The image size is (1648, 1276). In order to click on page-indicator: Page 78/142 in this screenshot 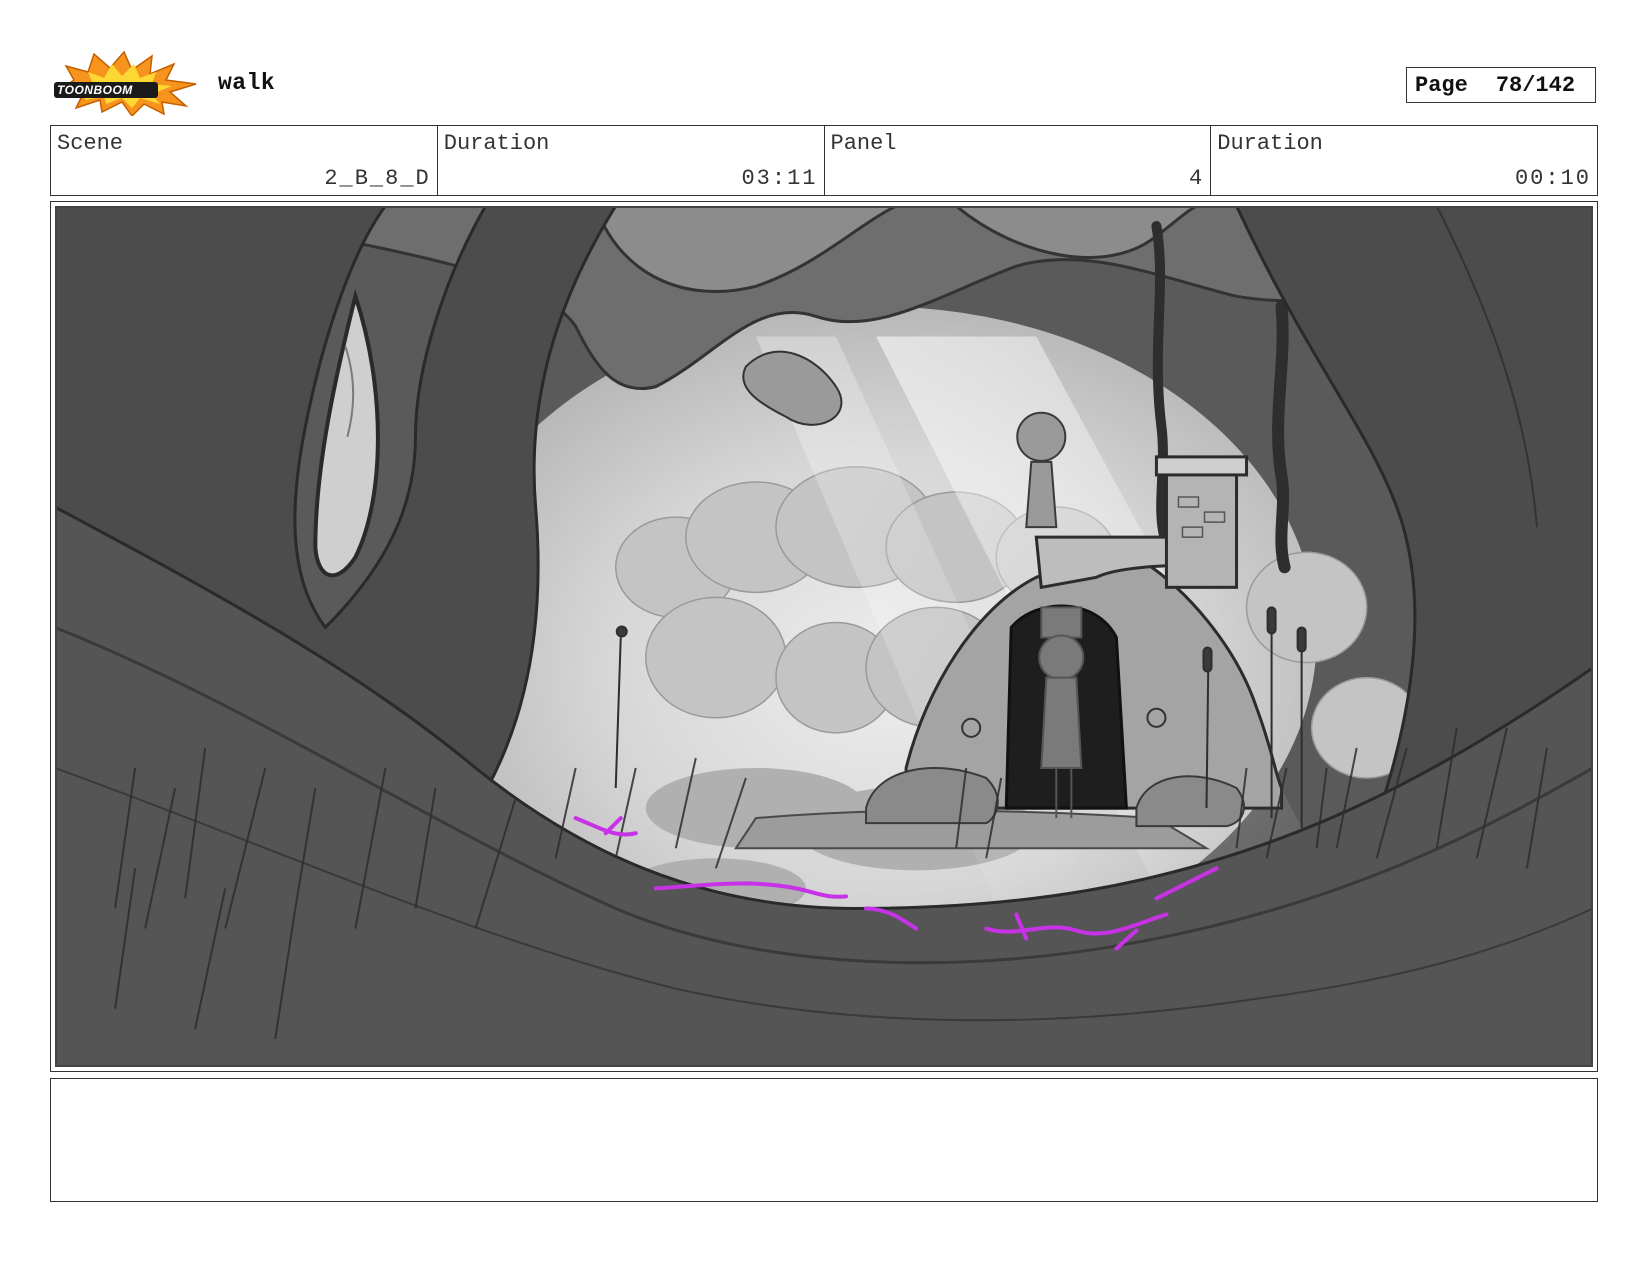, I will do `click(1501, 85)`.